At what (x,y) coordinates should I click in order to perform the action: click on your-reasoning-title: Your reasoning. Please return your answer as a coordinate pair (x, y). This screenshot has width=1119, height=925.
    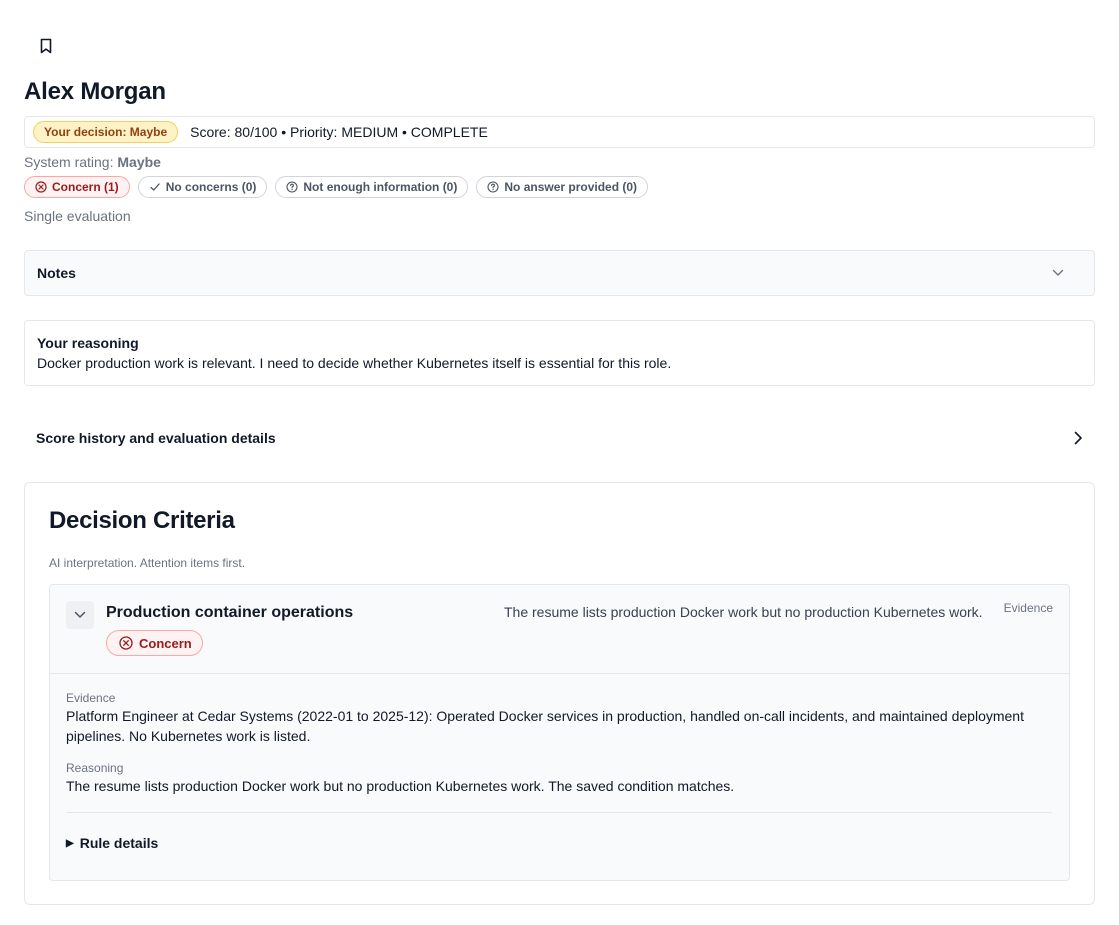
    Looking at the image, I should click on (88, 343).